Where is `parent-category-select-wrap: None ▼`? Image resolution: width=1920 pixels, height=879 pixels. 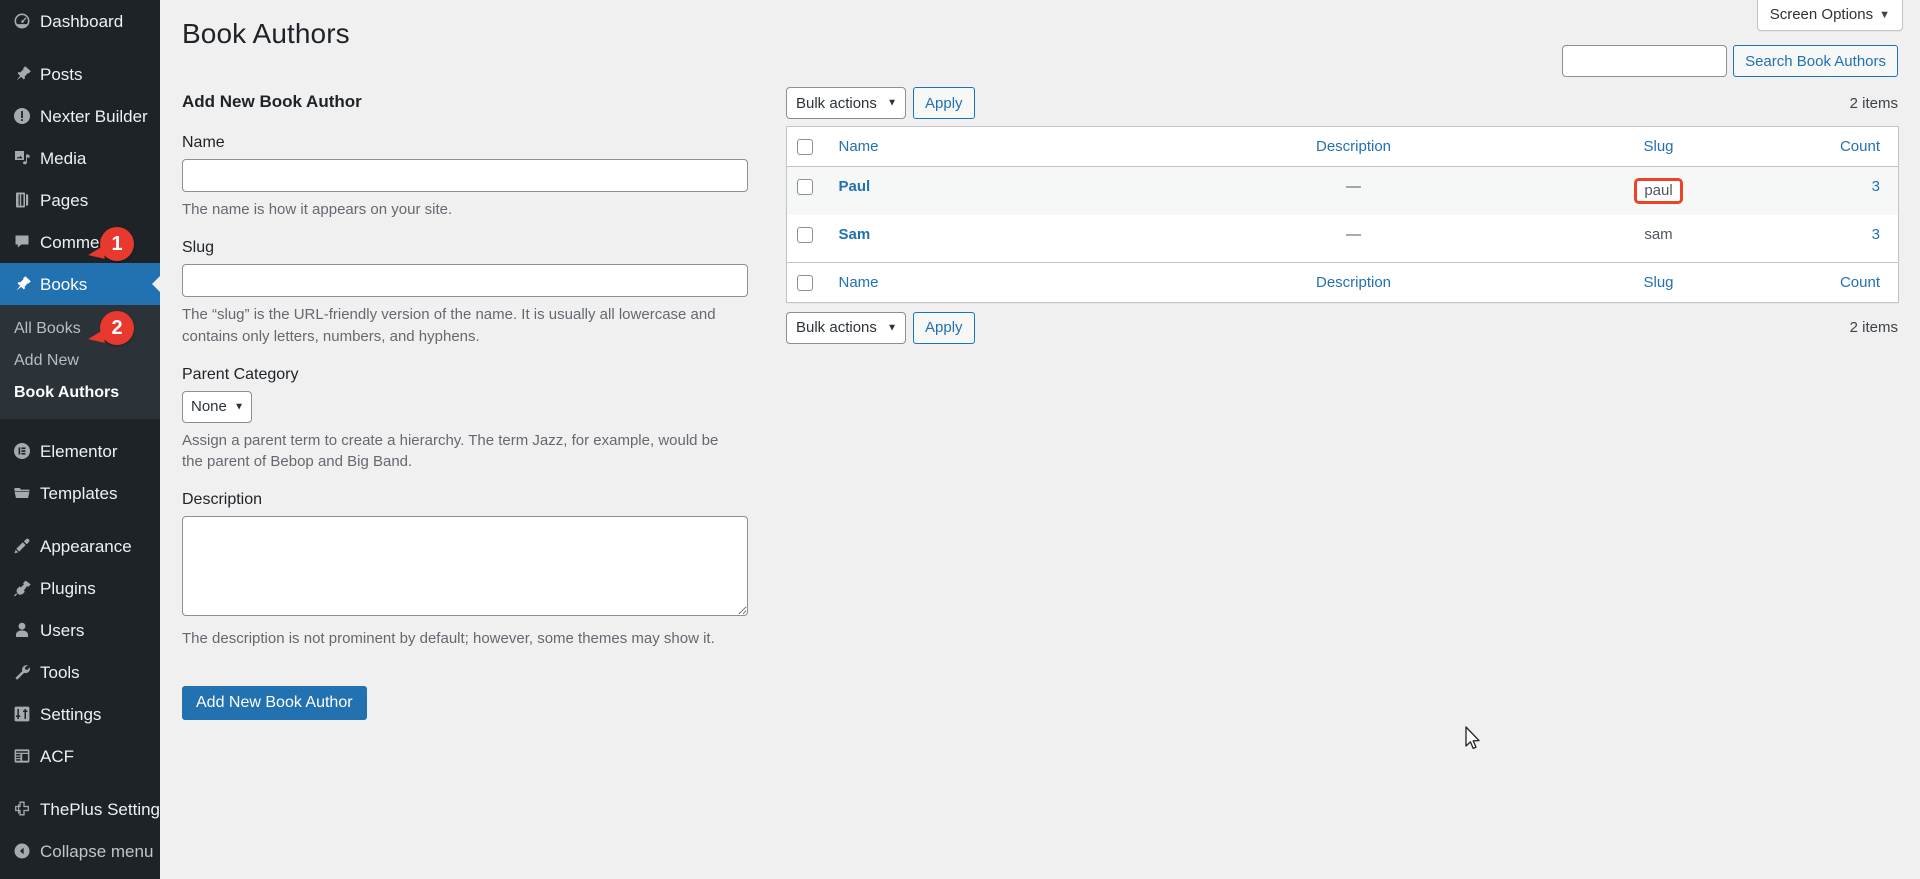
parent-category-select-wrap: None ▼ is located at coordinates (217, 406).